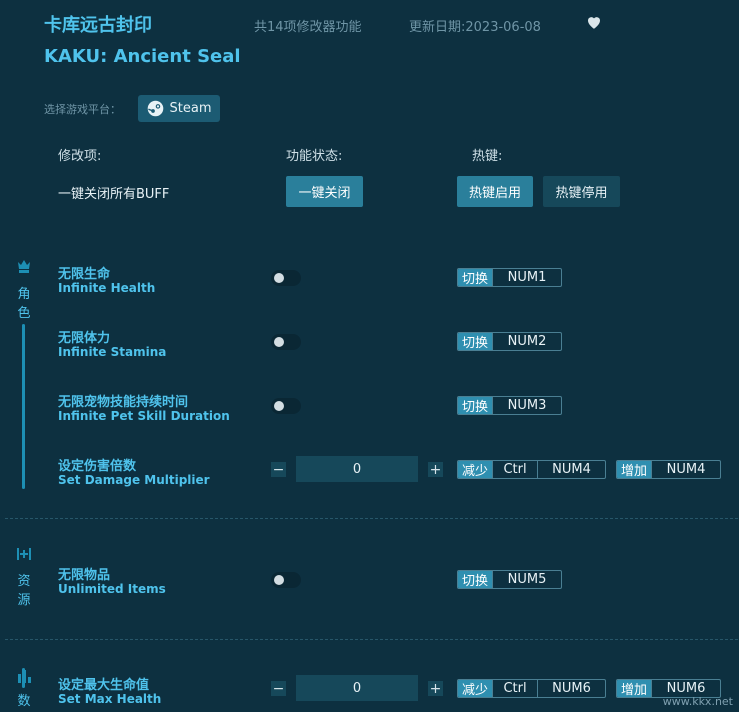  I want to click on hotkey-badge: 切换 NUM5, so click(509, 579).